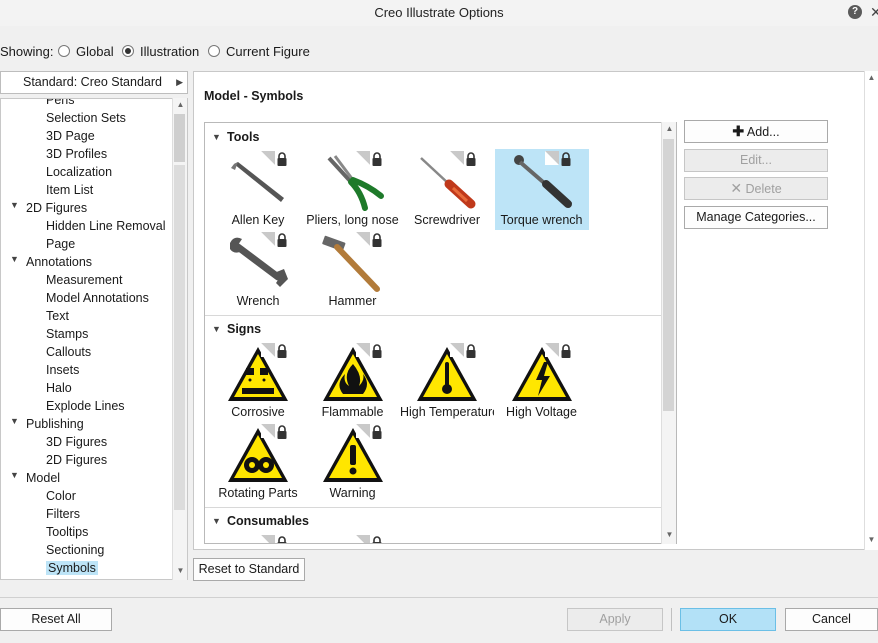  What do you see at coordinates (60, 244) in the screenshot?
I see `tree-item: Page` at bounding box center [60, 244].